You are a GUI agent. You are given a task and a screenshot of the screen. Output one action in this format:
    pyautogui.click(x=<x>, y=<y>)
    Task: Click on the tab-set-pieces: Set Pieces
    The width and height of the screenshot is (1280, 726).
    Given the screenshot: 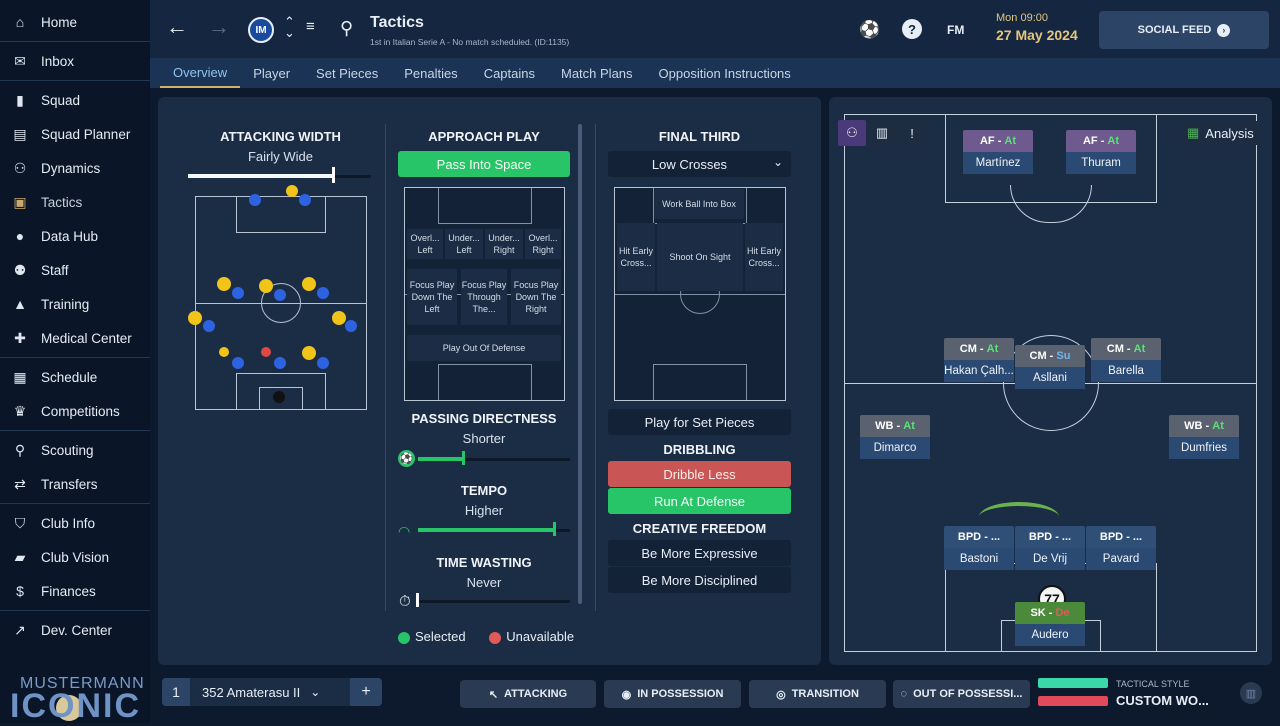 What is the action you would take?
    pyautogui.click(x=347, y=73)
    